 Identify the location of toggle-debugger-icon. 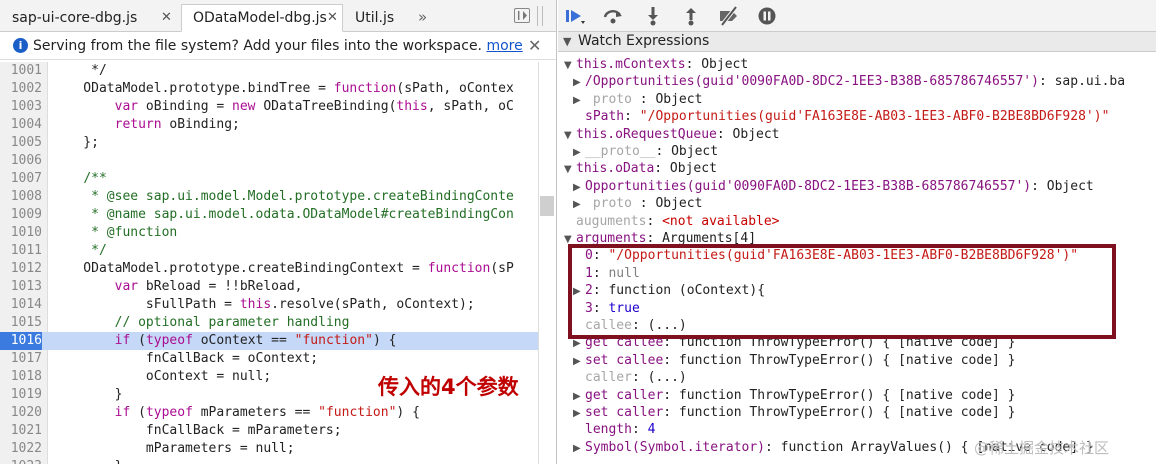
(522, 15).